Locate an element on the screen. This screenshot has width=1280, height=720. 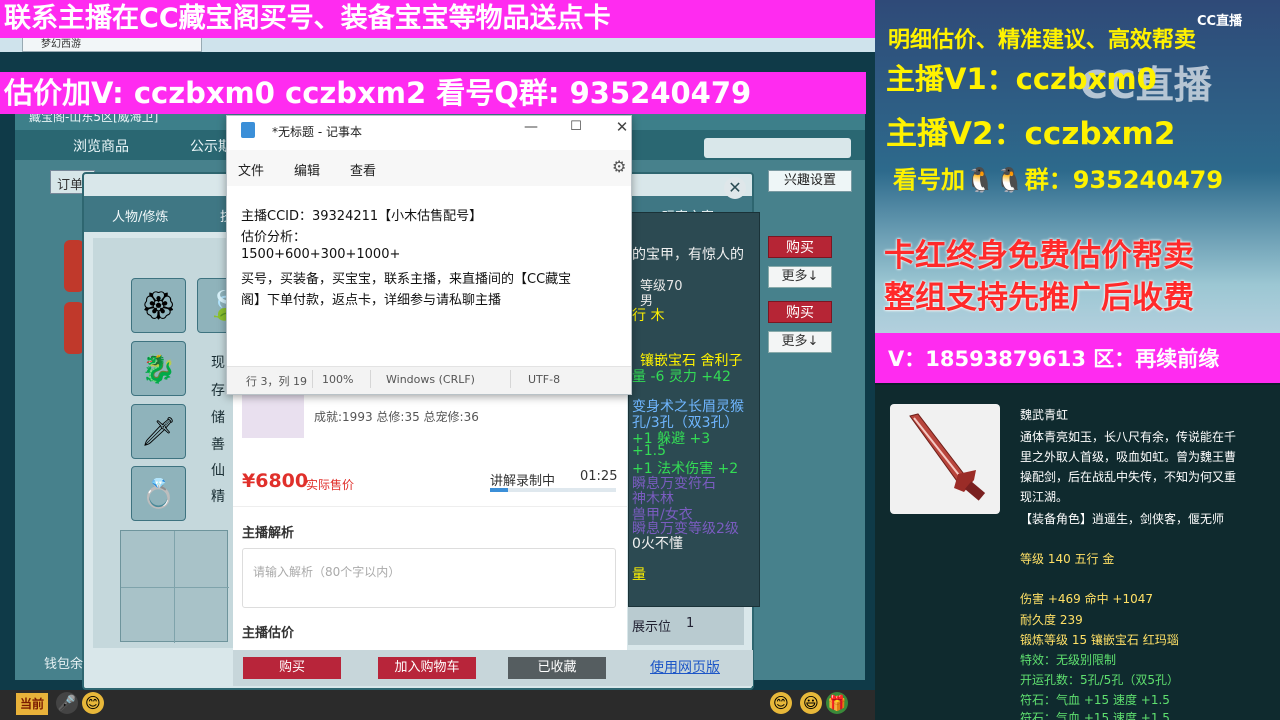
line-ending: Windows (CRLF) is located at coordinates (430, 379).